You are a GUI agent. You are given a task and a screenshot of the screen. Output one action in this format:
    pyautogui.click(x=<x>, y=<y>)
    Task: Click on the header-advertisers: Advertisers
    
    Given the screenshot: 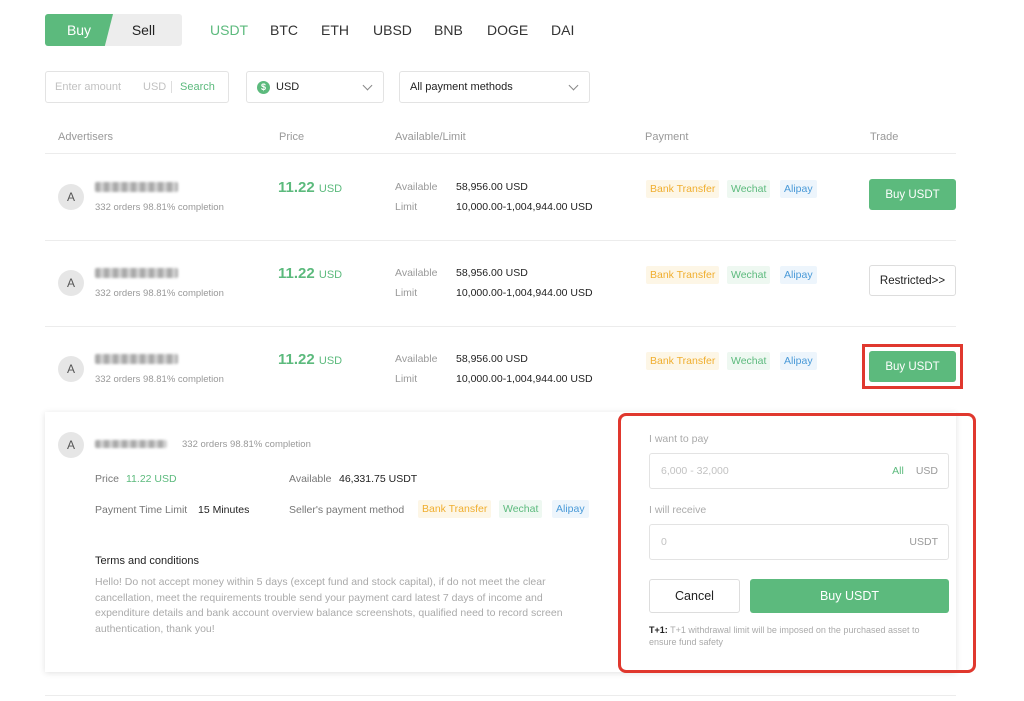 What is the action you would take?
    pyautogui.click(x=86, y=137)
    